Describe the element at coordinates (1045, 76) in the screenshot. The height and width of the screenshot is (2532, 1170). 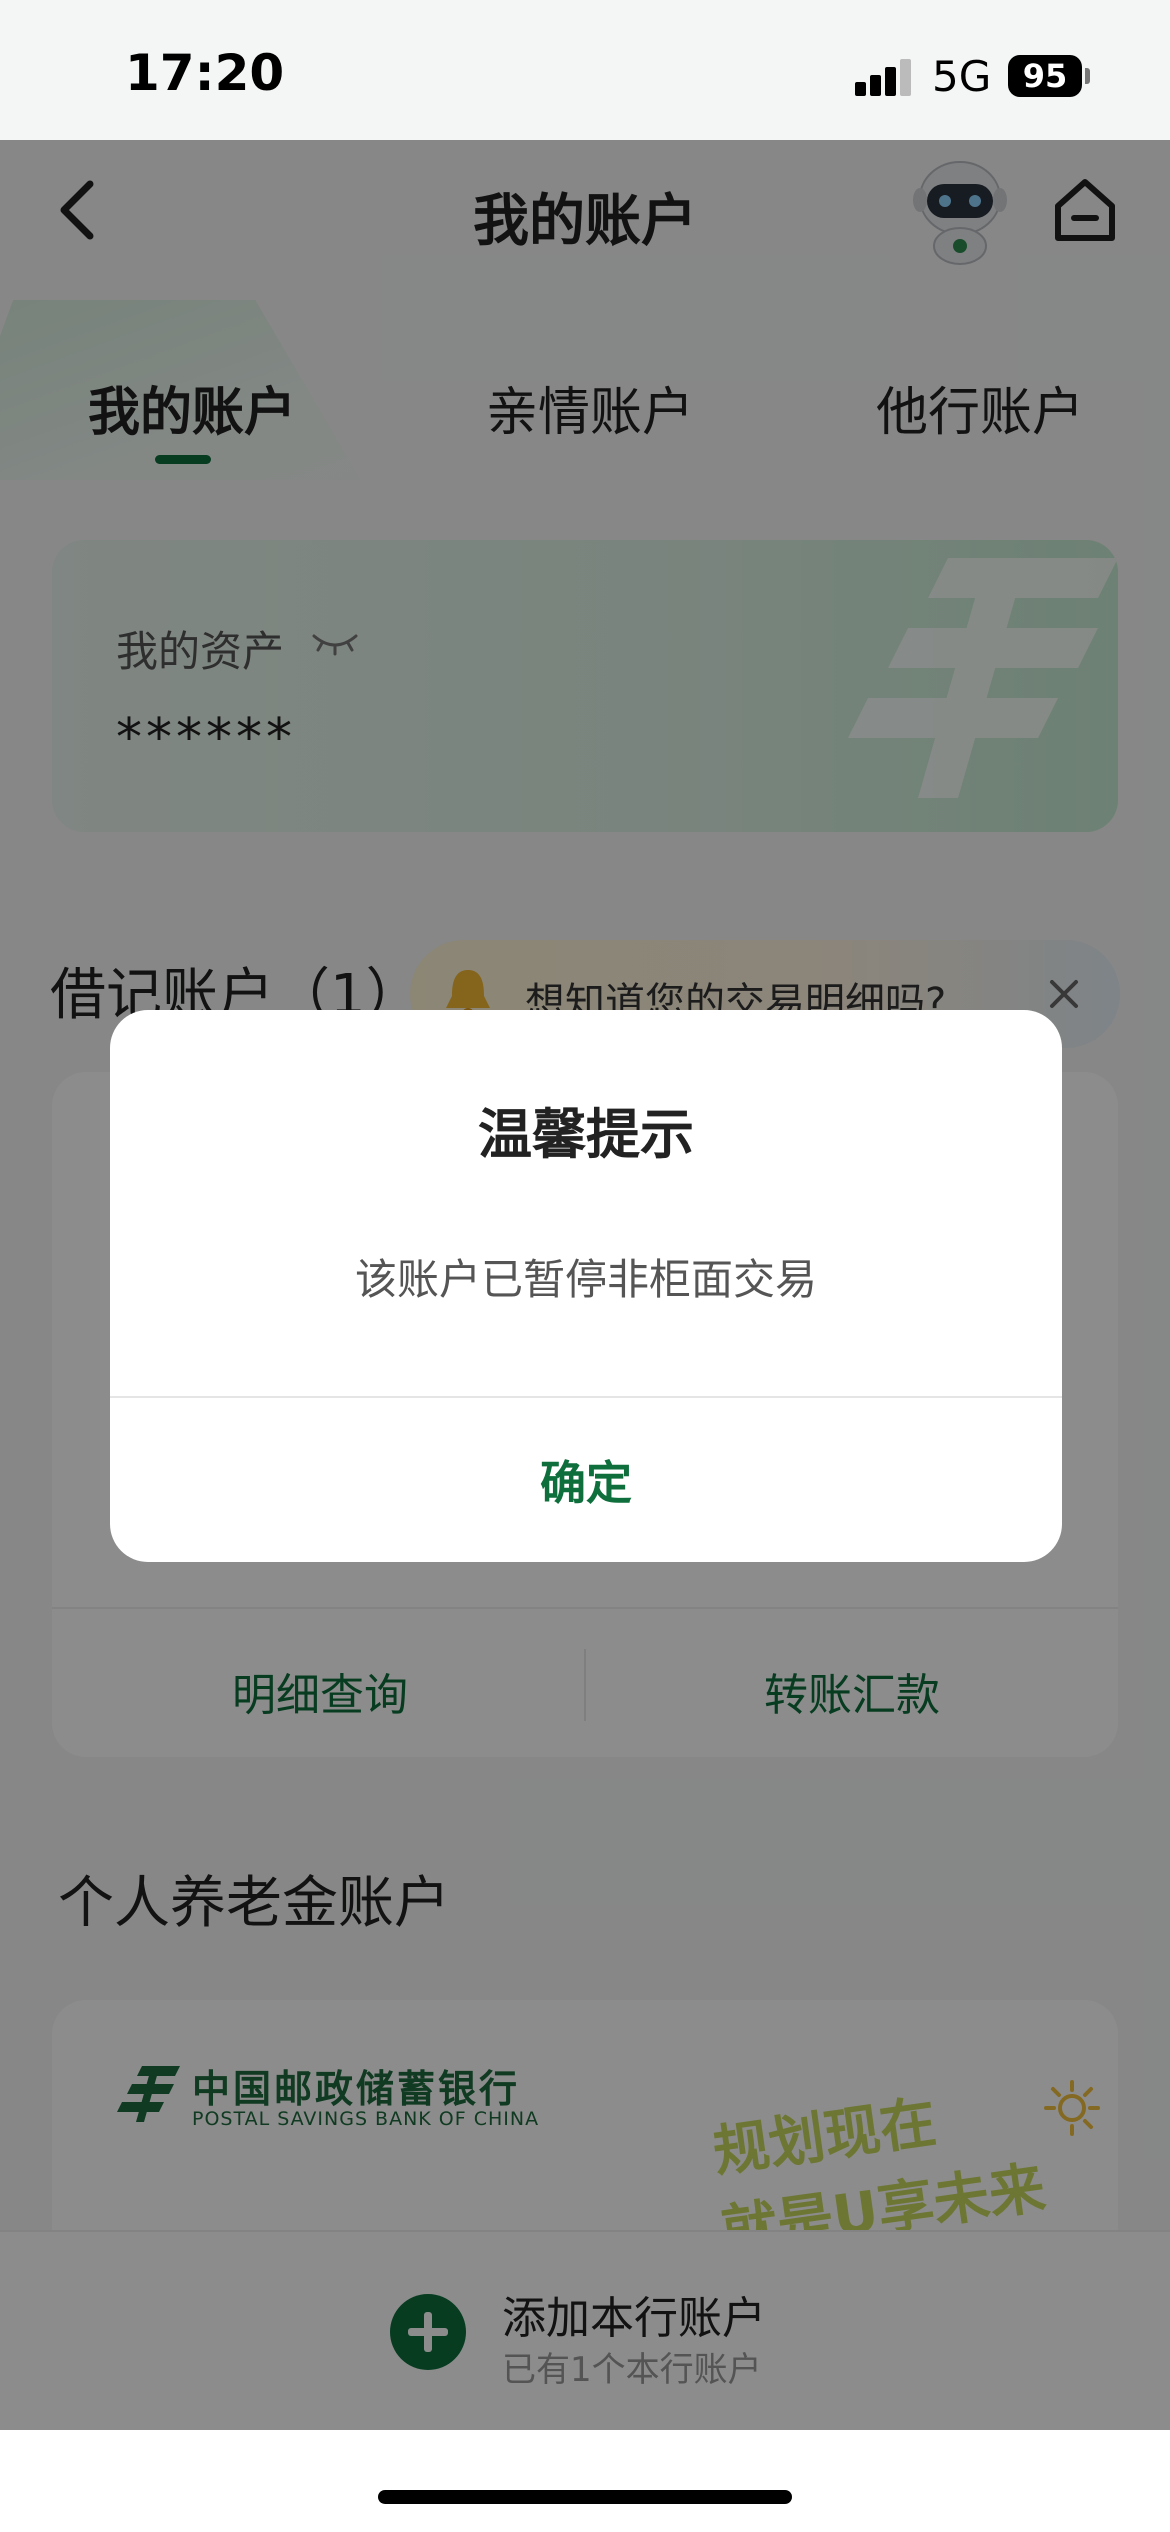
I see `battery-icon: 95` at that location.